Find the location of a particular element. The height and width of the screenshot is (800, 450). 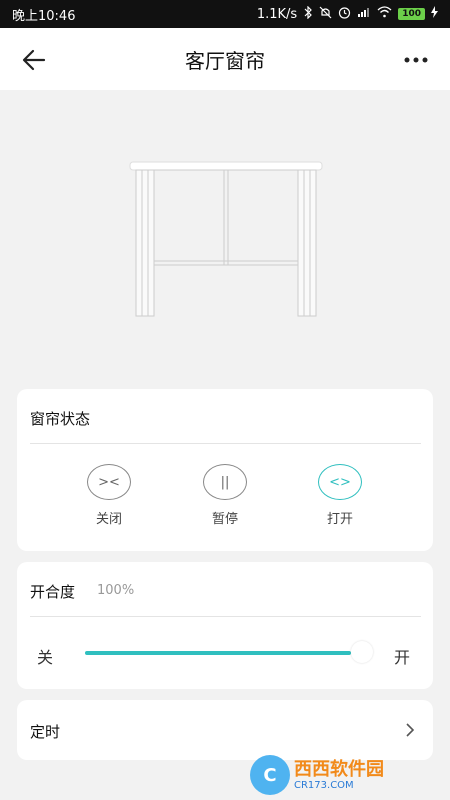

opening-degree-card: 开合度 100% 关 开 is located at coordinates (225, 625).